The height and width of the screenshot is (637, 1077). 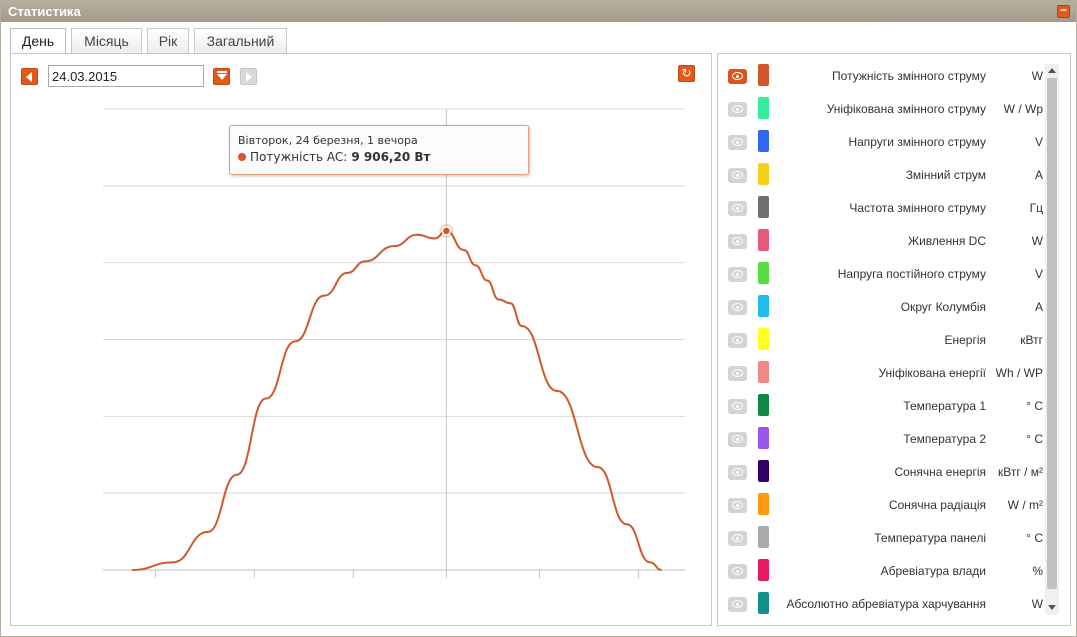 What do you see at coordinates (240, 41) in the screenshot?
I see `tab-total: Загальний` at bounding box center [240, 41].